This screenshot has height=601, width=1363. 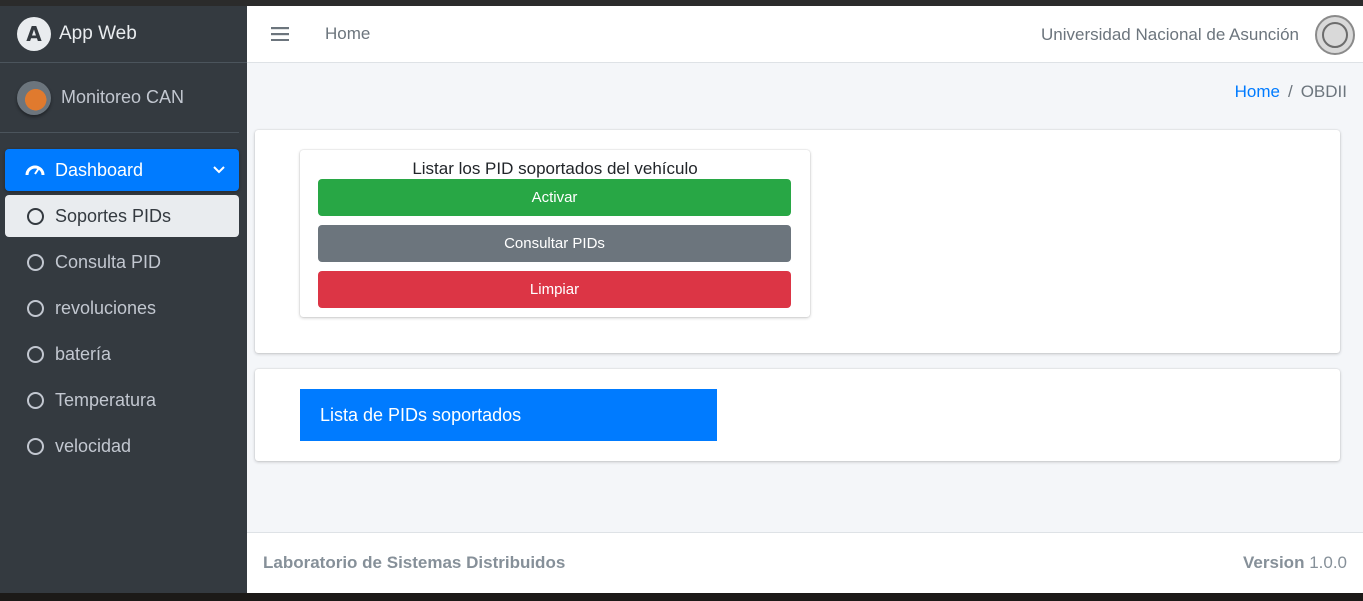 What do you see at coordinates (1328, 562) in the screenshot?
I see `version-value: 1.0.0` at bounding box center [1328, 562].